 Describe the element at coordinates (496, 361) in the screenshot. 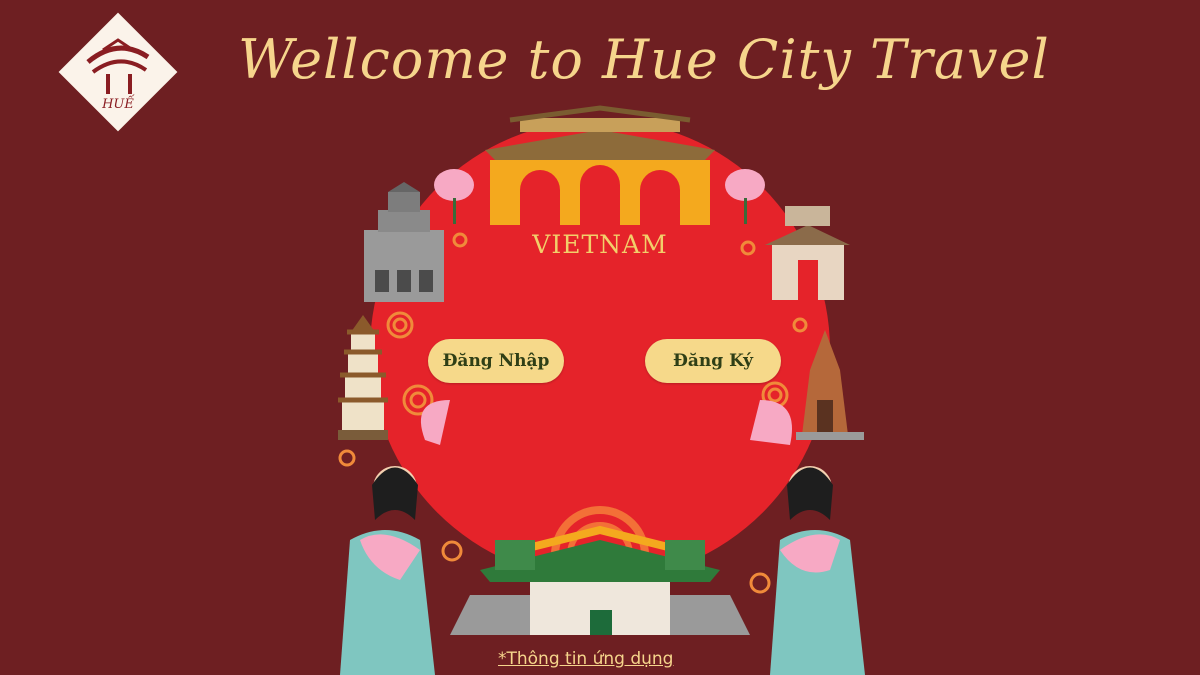

I see `login-button: Đăng Nhập` at that location.